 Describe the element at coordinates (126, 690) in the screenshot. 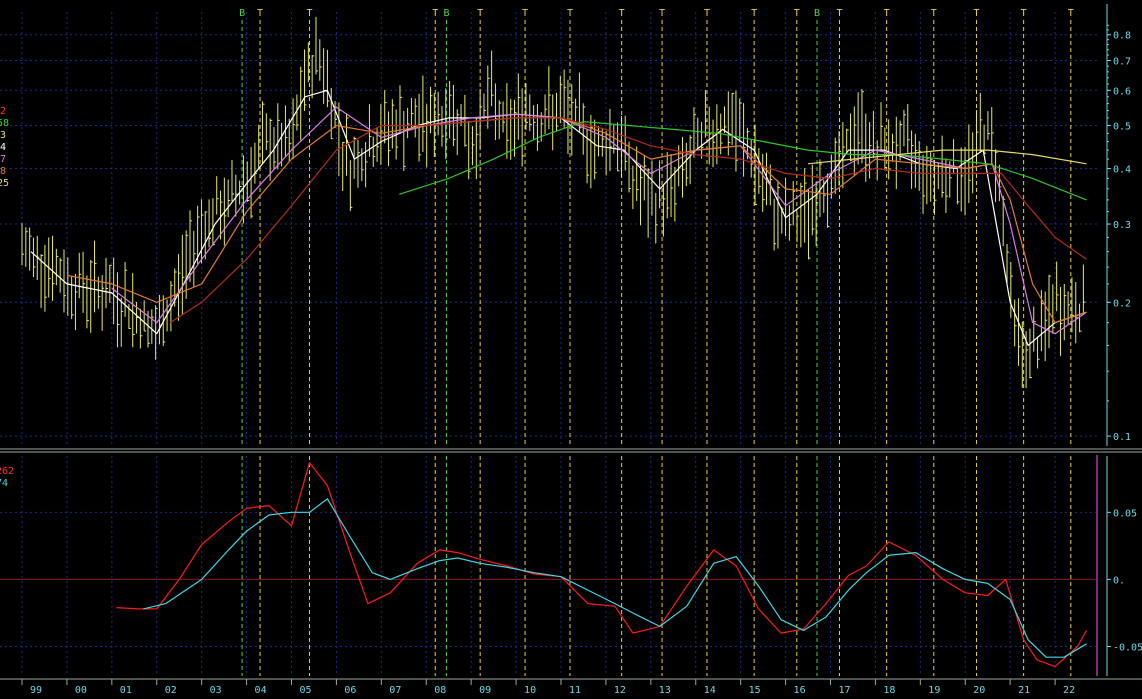

I see `time-axis-label: 01` at that location.